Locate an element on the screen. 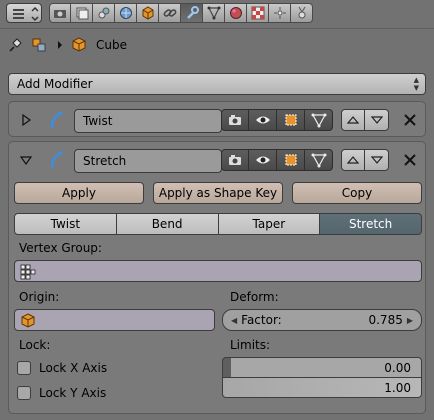 Image resolution: width=434 pixels, height=420 pixels. vertex-group-field is located at coordinates (218, 271).